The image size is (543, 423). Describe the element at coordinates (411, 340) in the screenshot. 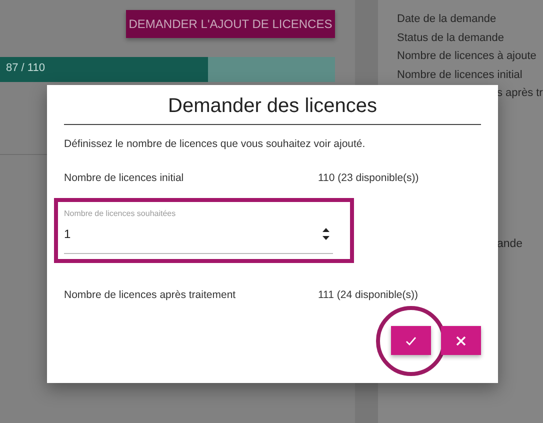

I see `checkmark-icon` at that location.